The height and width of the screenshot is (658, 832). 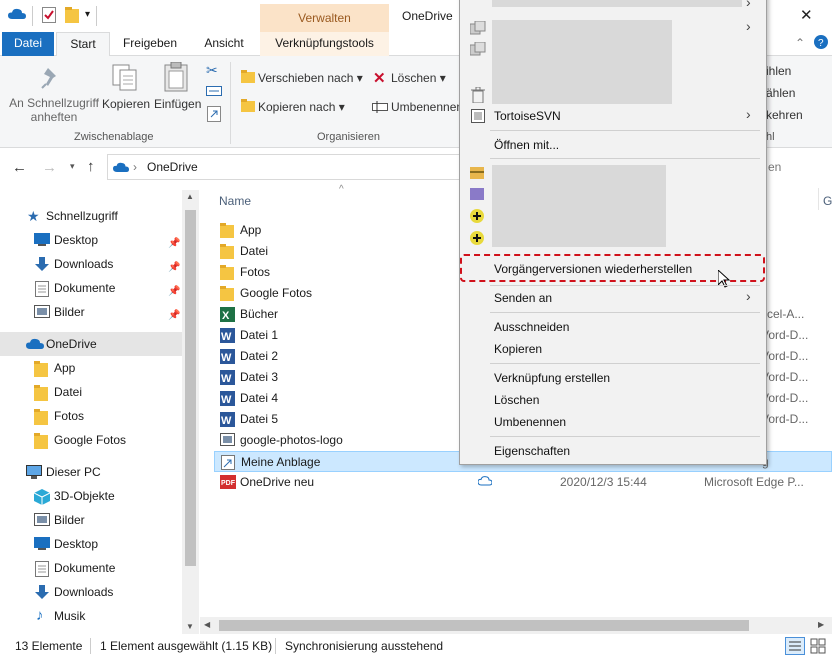 What do you see at coordinates (818, 646) in the screenshot?
I see `large-icons-view-icon` at bounding box center [818, 646].